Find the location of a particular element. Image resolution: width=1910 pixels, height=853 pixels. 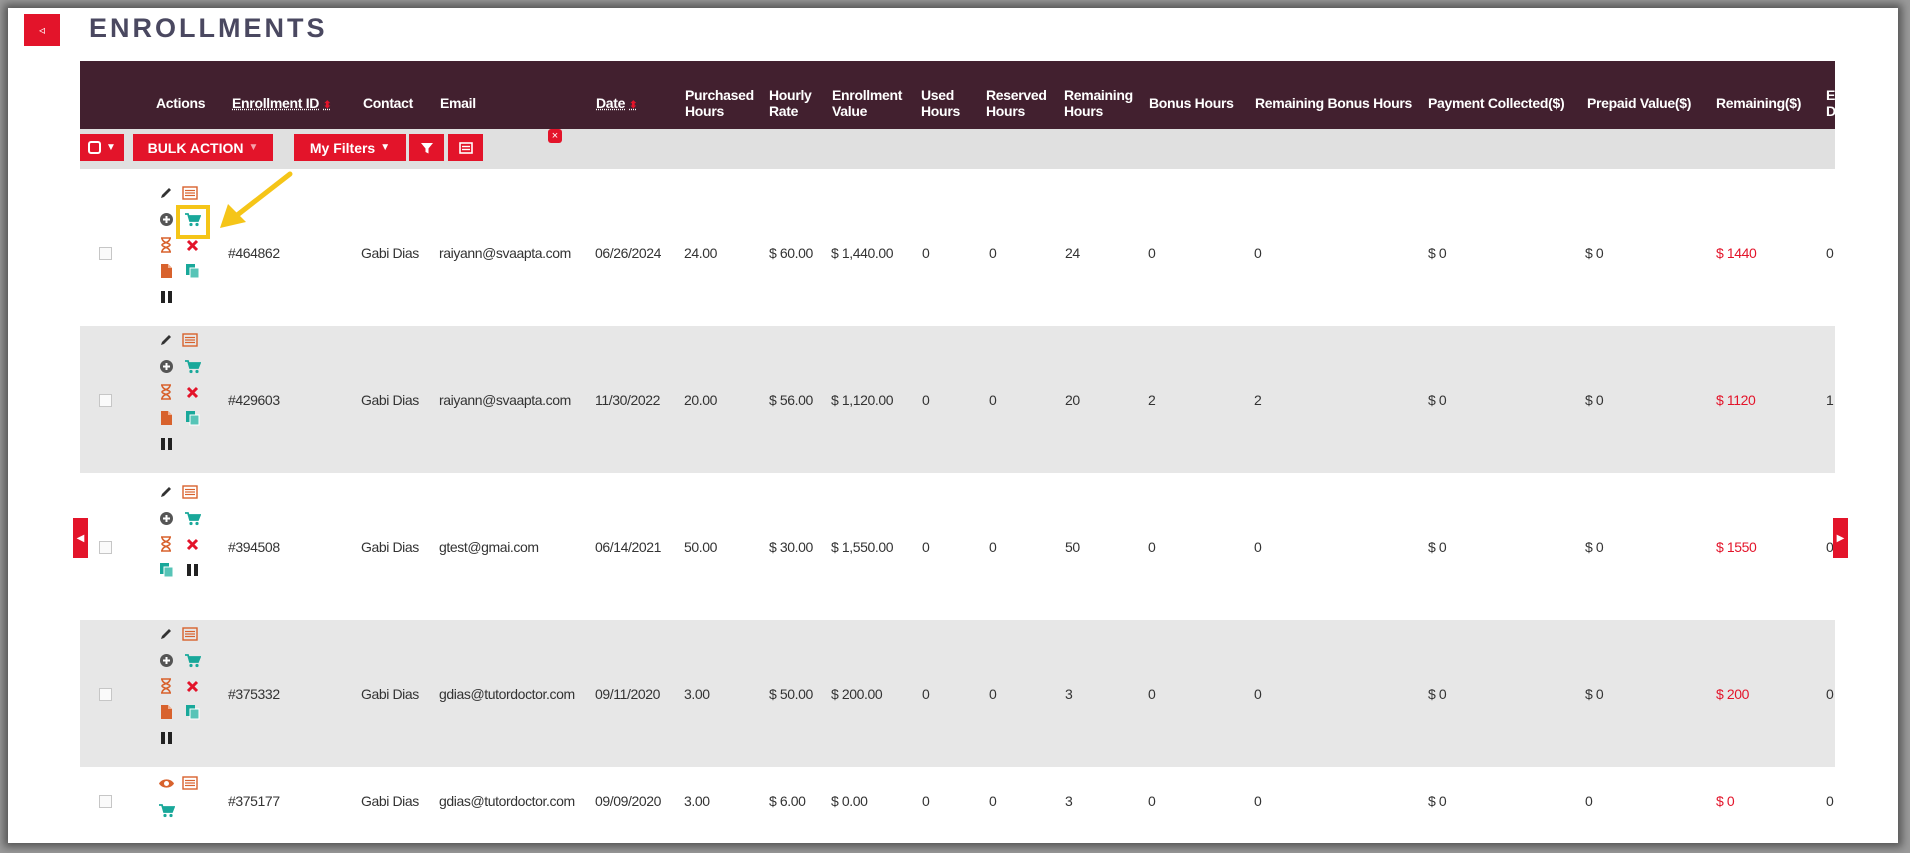

column-header-id: Enrollment ID ⬍ is located at coordinates (282, 104).